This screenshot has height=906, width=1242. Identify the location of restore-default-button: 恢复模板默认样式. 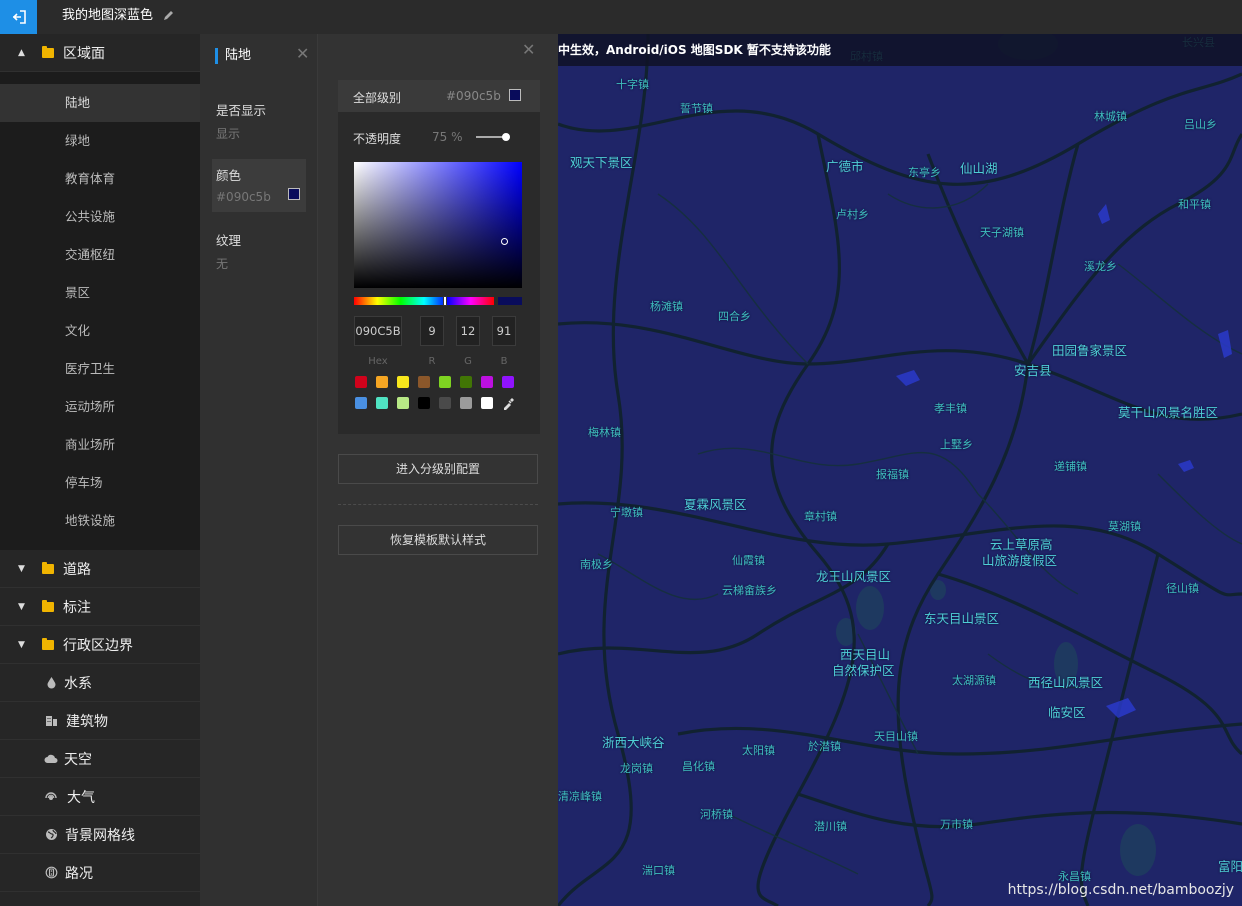
(438, 540).